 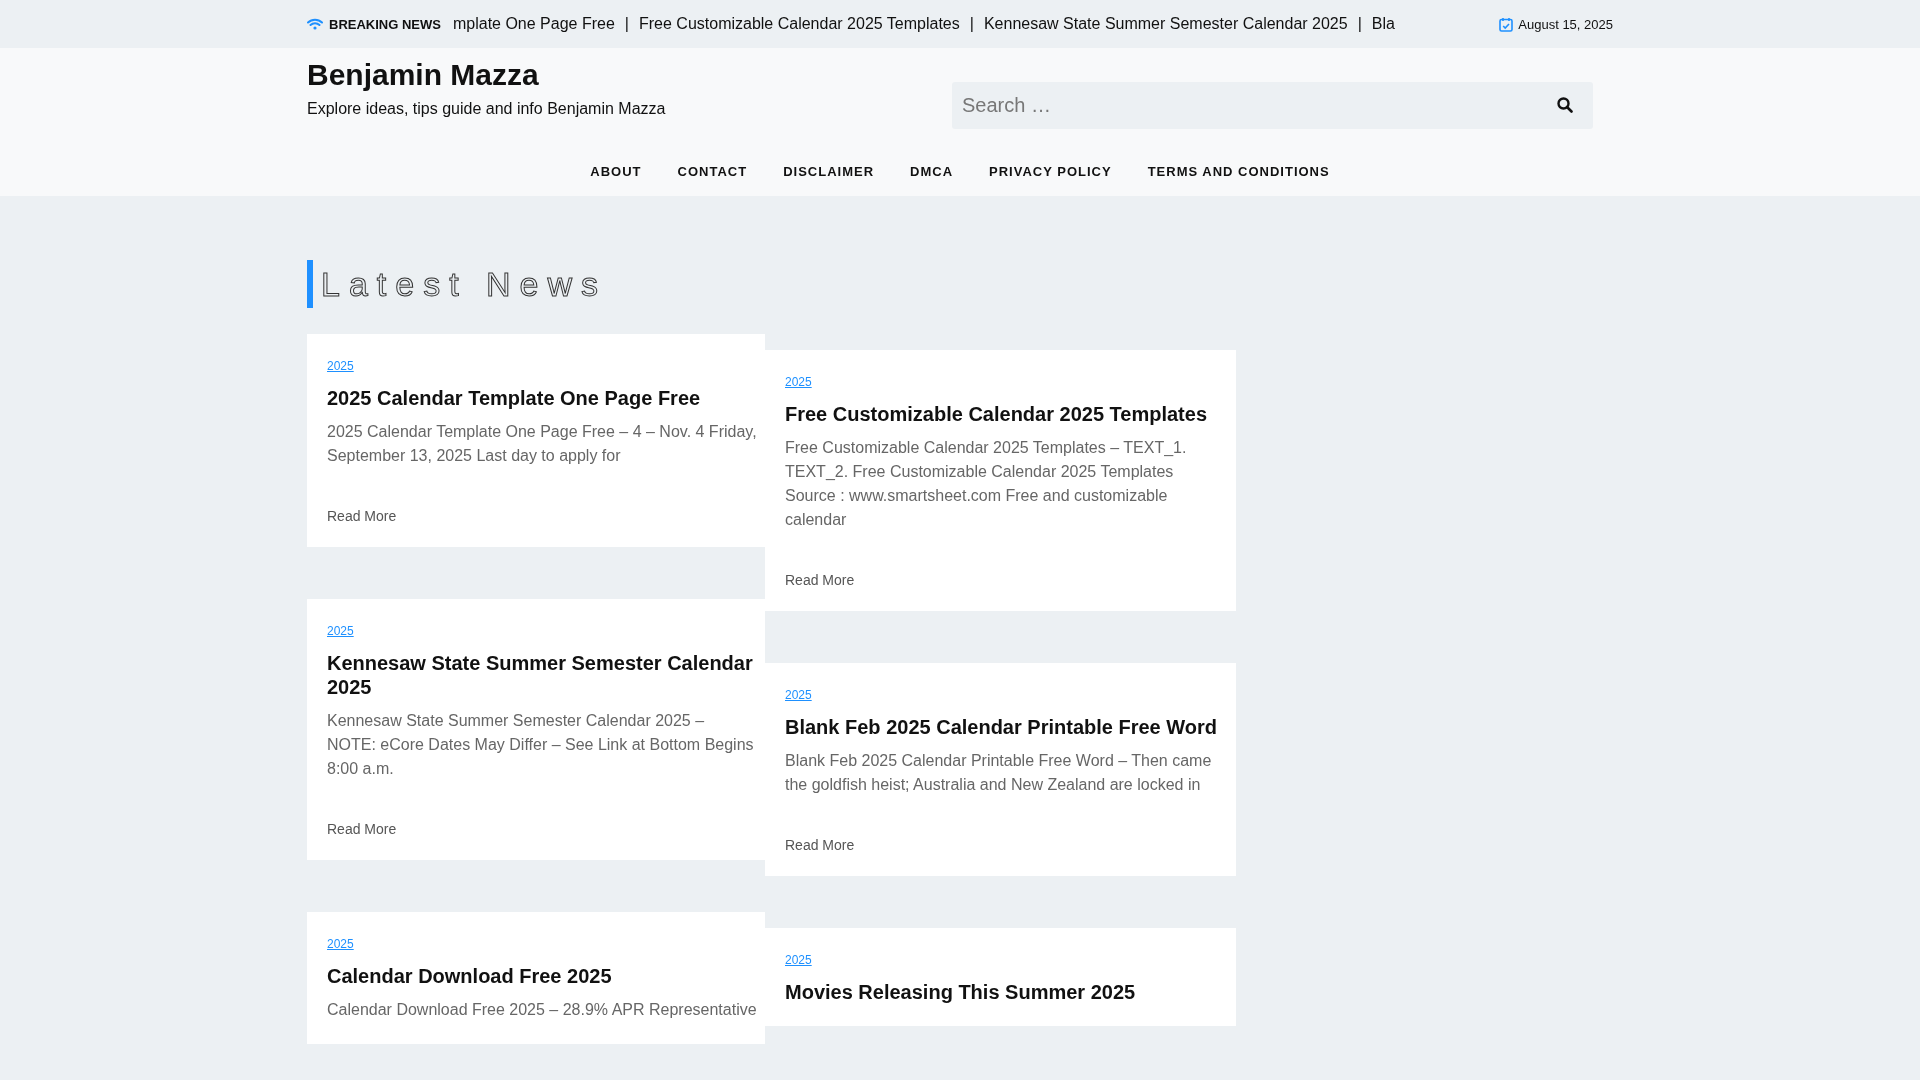 I want to click on post-excerpt: Free Customizable Calendar 2025 Templates – TEXT_1. TEXT_2. Free Customizable Calendar 2025 Templates Source : www.smartsheet.com Free and customizable calendar, so click(x=986, y=484).